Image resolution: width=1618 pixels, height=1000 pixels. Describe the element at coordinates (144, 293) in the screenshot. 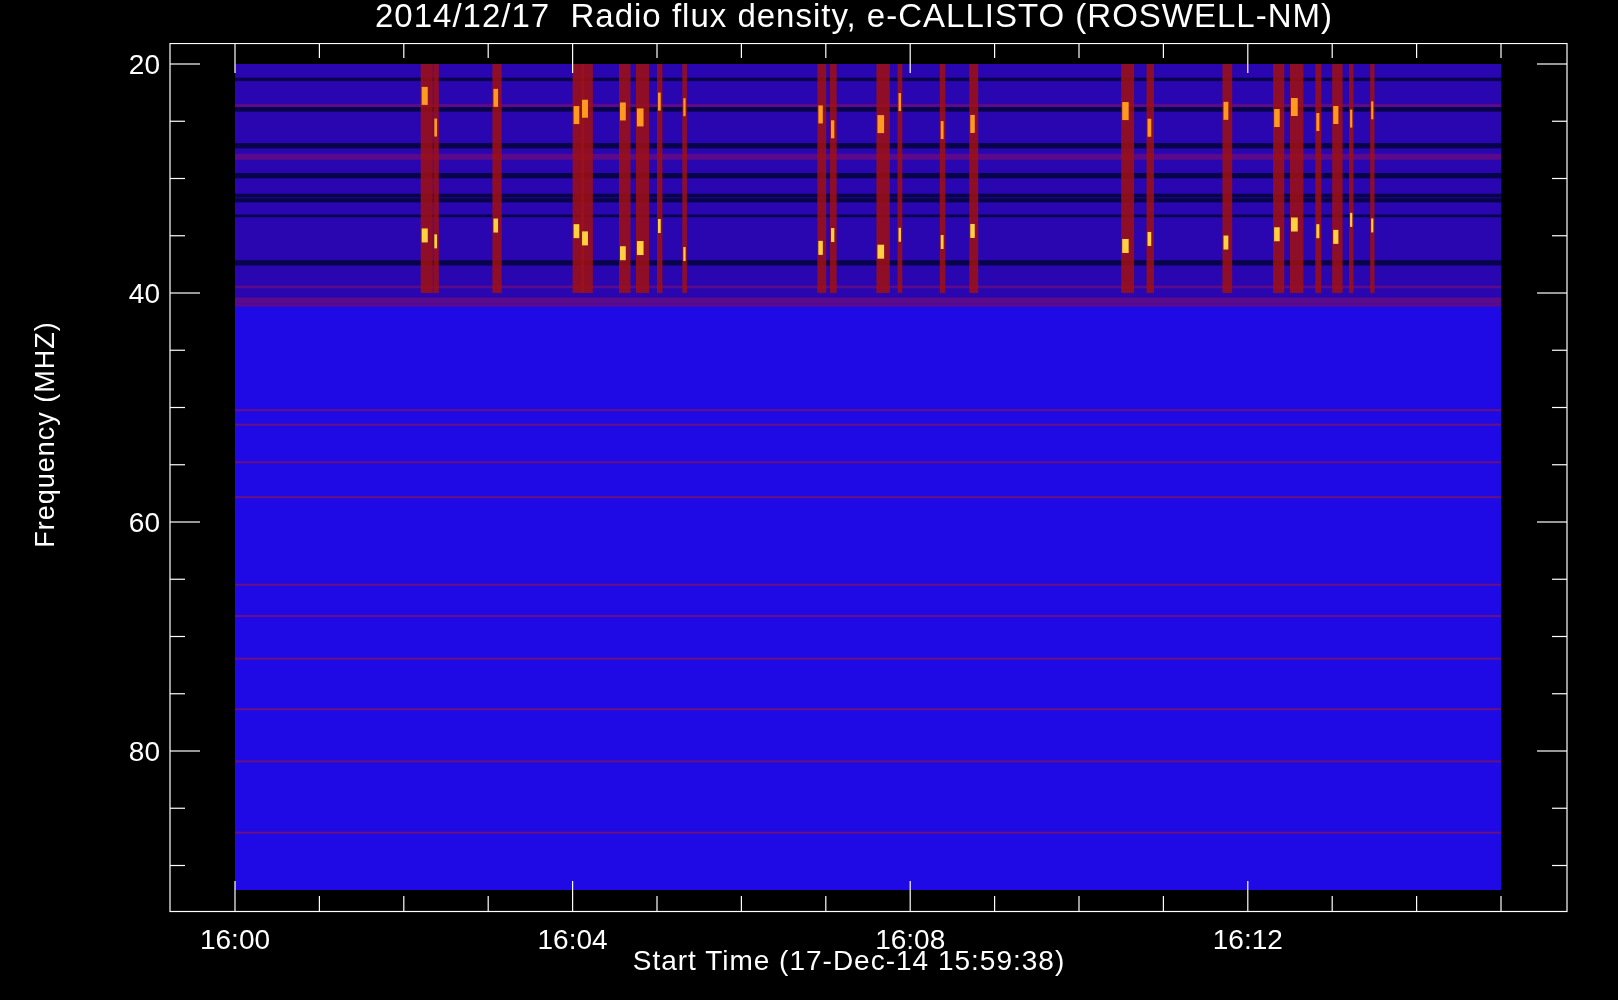

I see `y-tick-label: 40` at that location.